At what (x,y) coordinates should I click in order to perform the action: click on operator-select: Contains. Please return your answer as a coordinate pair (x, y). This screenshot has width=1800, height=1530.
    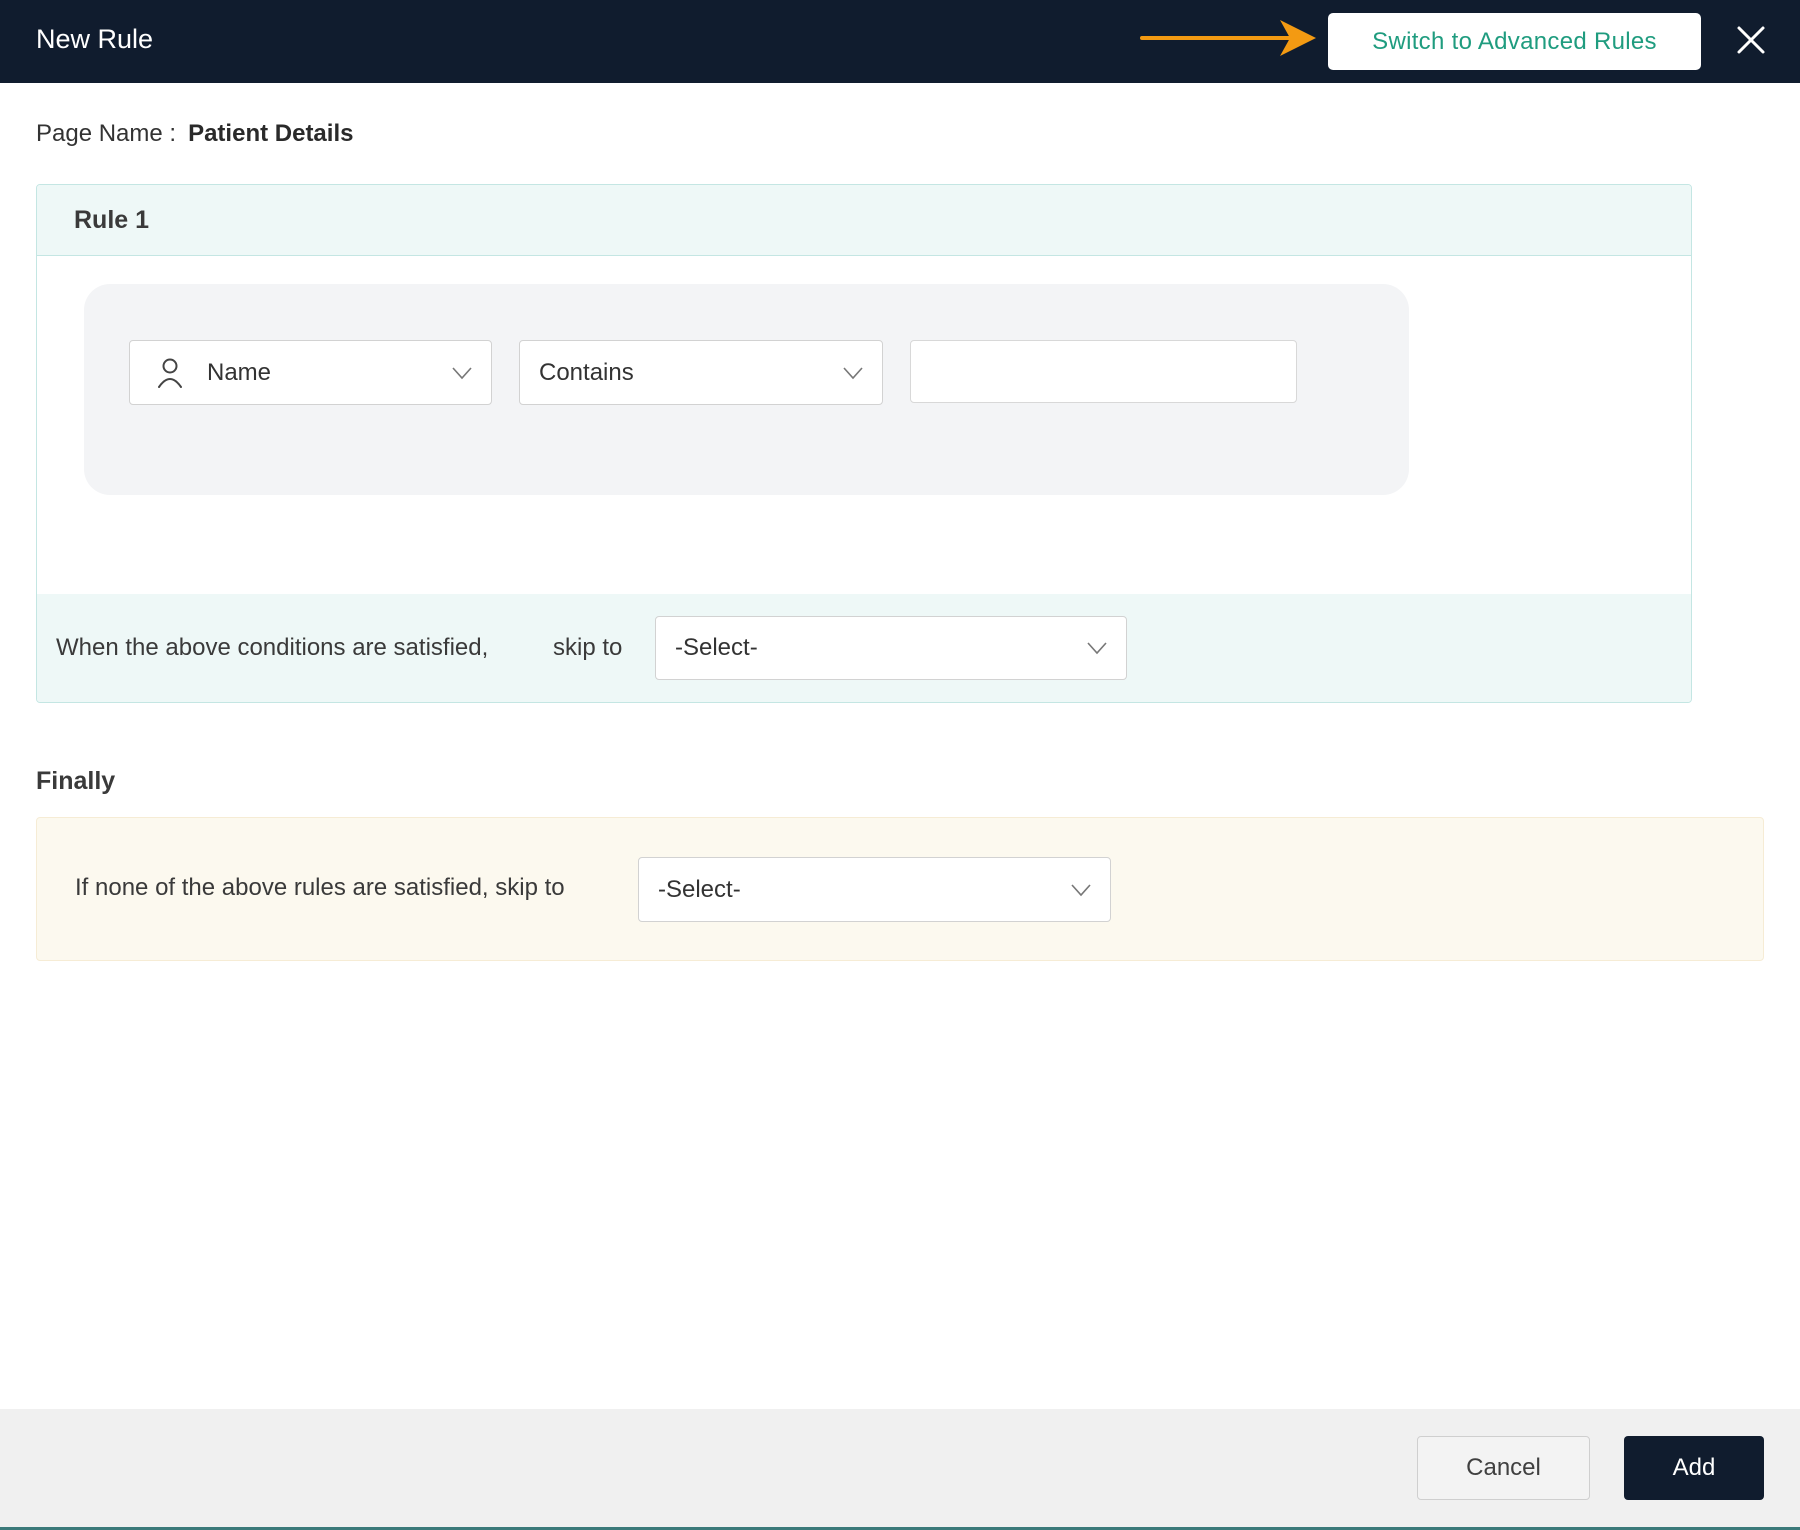
    Looking at the image, I should click on (701, 372).